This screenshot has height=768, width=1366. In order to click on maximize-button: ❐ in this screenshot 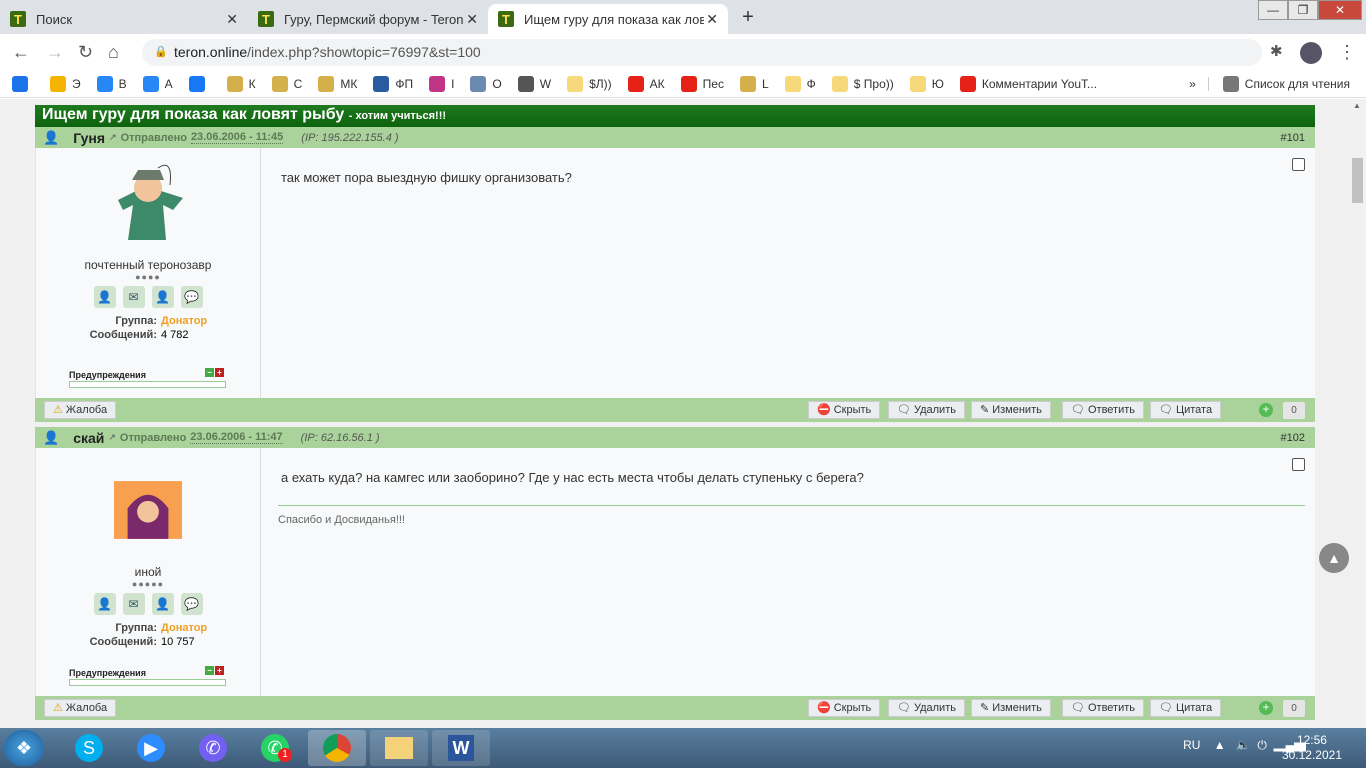, I will do `click(1303, 10)`.